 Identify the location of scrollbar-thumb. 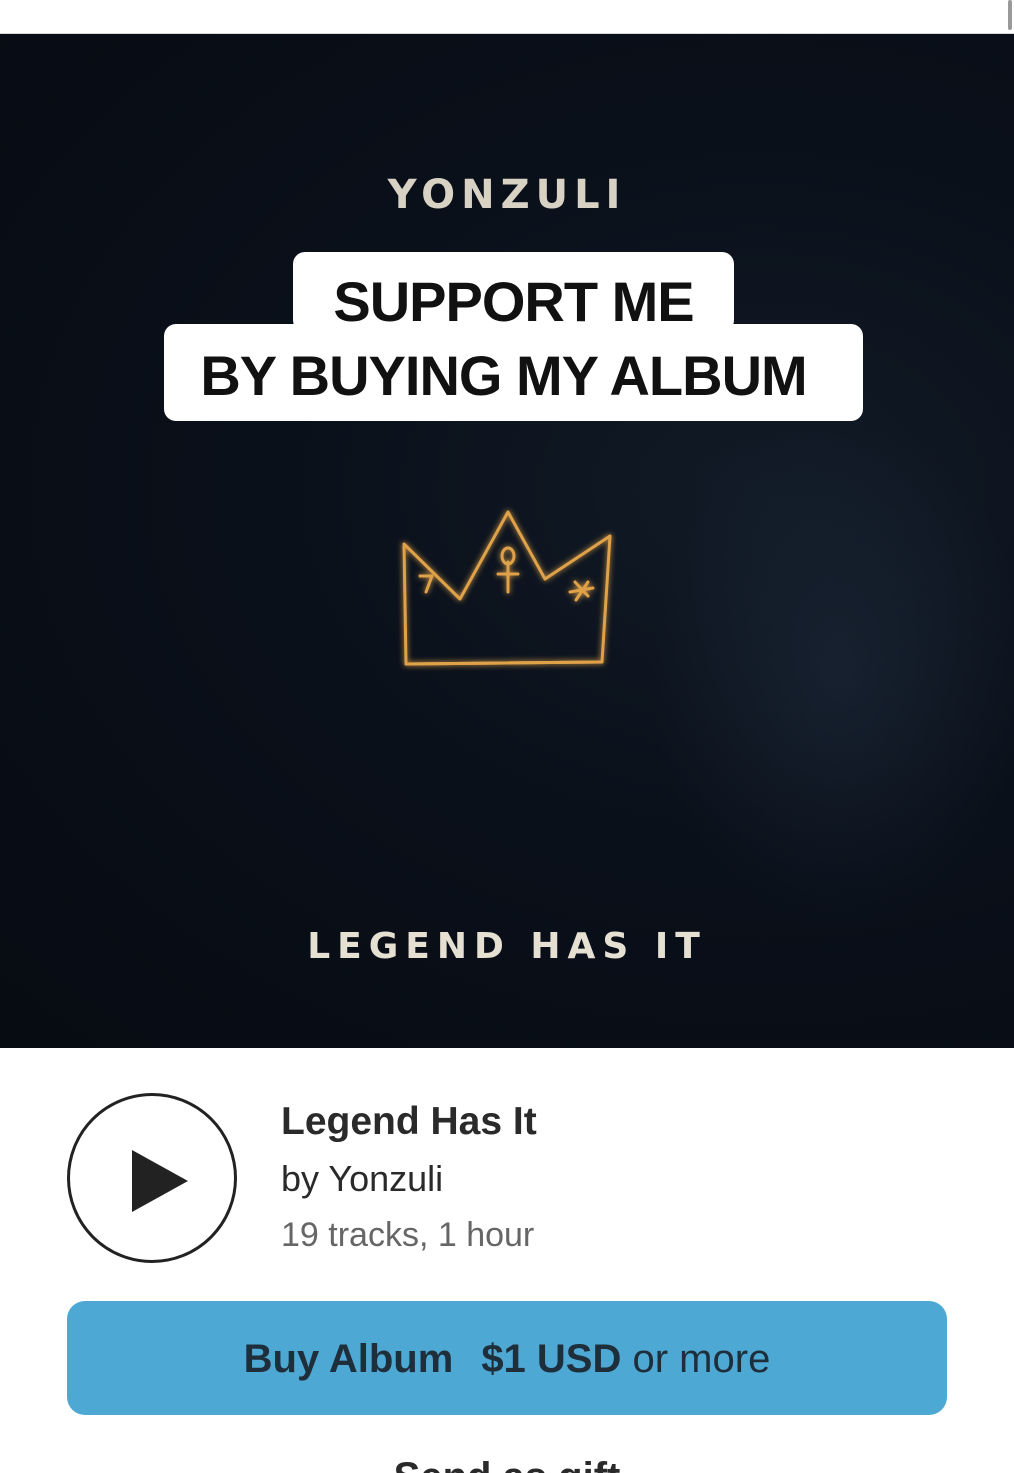
(1010, 15).